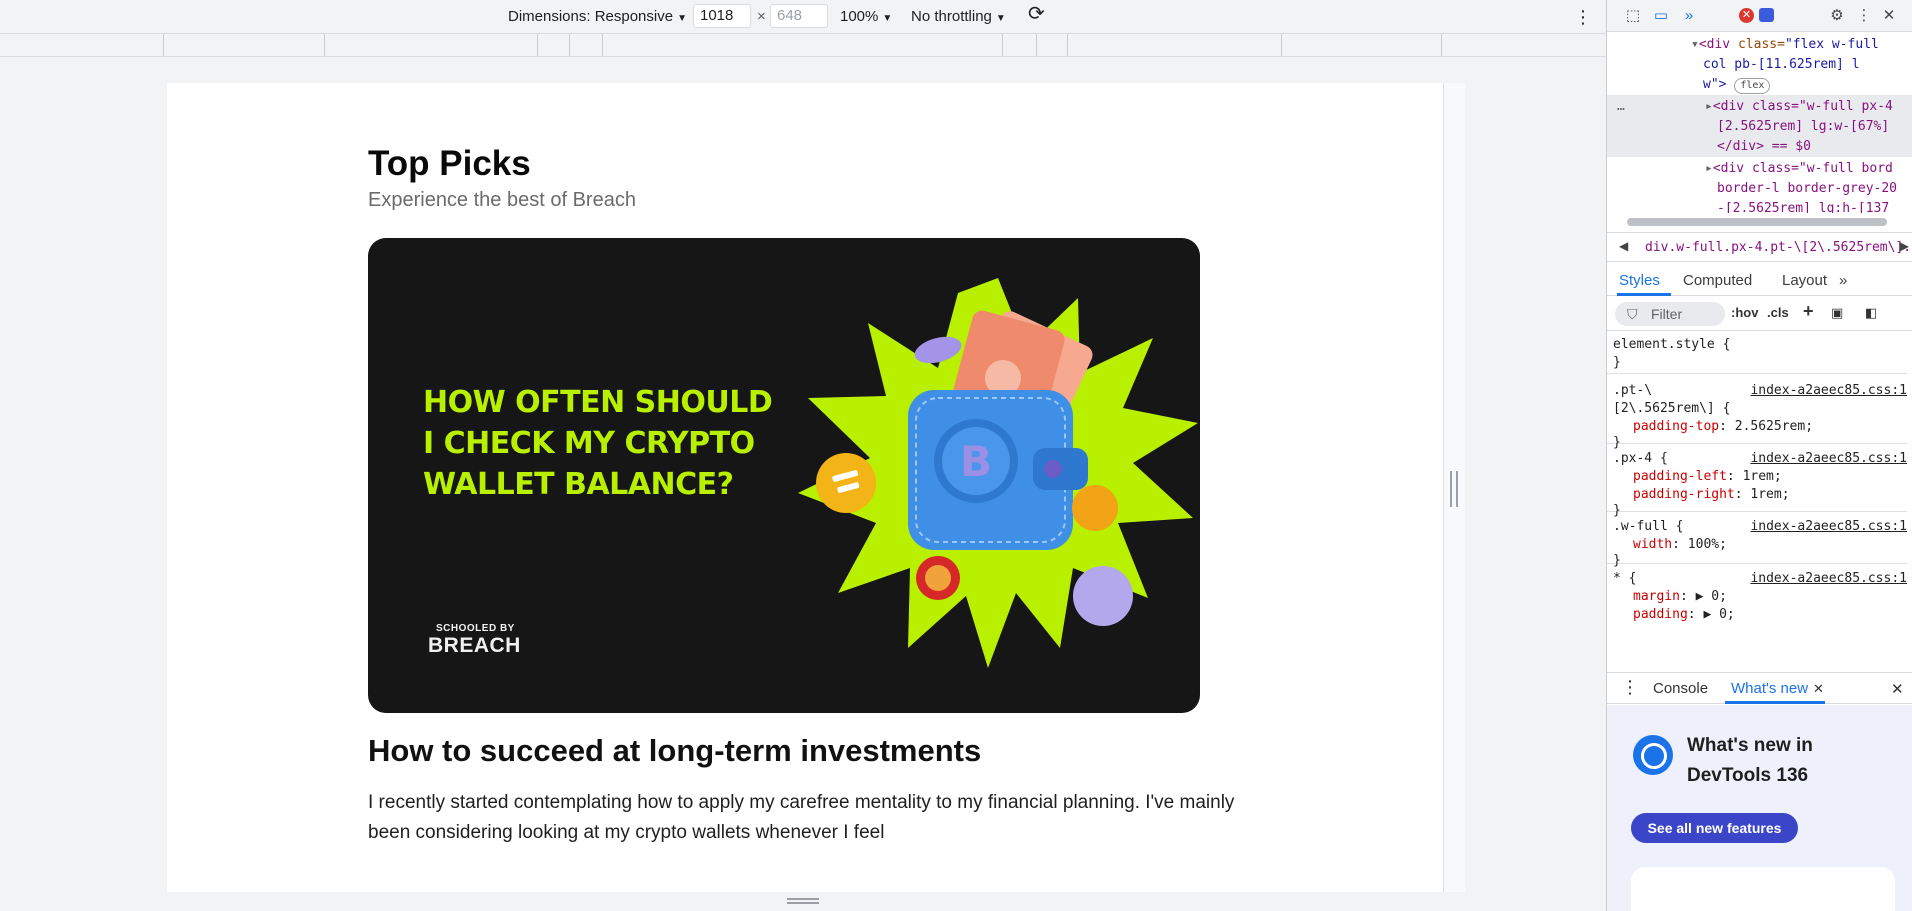 This screenshot has height=911, width=1912. Describe the element at coordinates (1744, 312) in the screenshot. I see `hov-toggle: :hov` at that location.